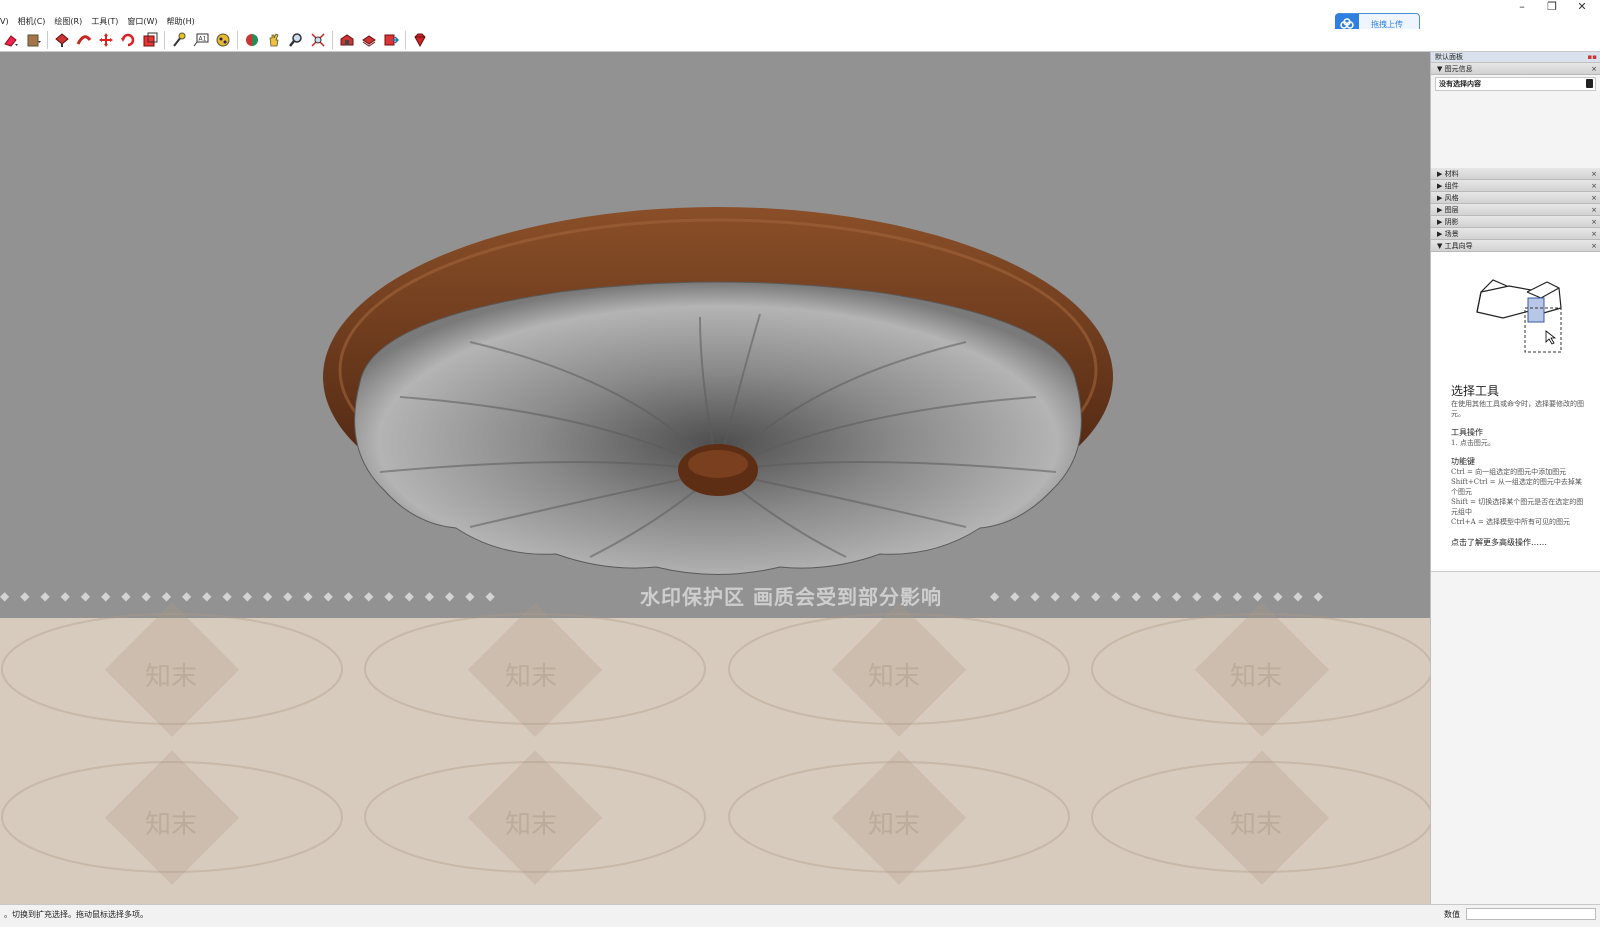 The height and width of the screenshot is (927, 1600). What do you see at coordinates (368, 40) in the screenshot?
I see `extension-icon` at bounding box center [368, 40].